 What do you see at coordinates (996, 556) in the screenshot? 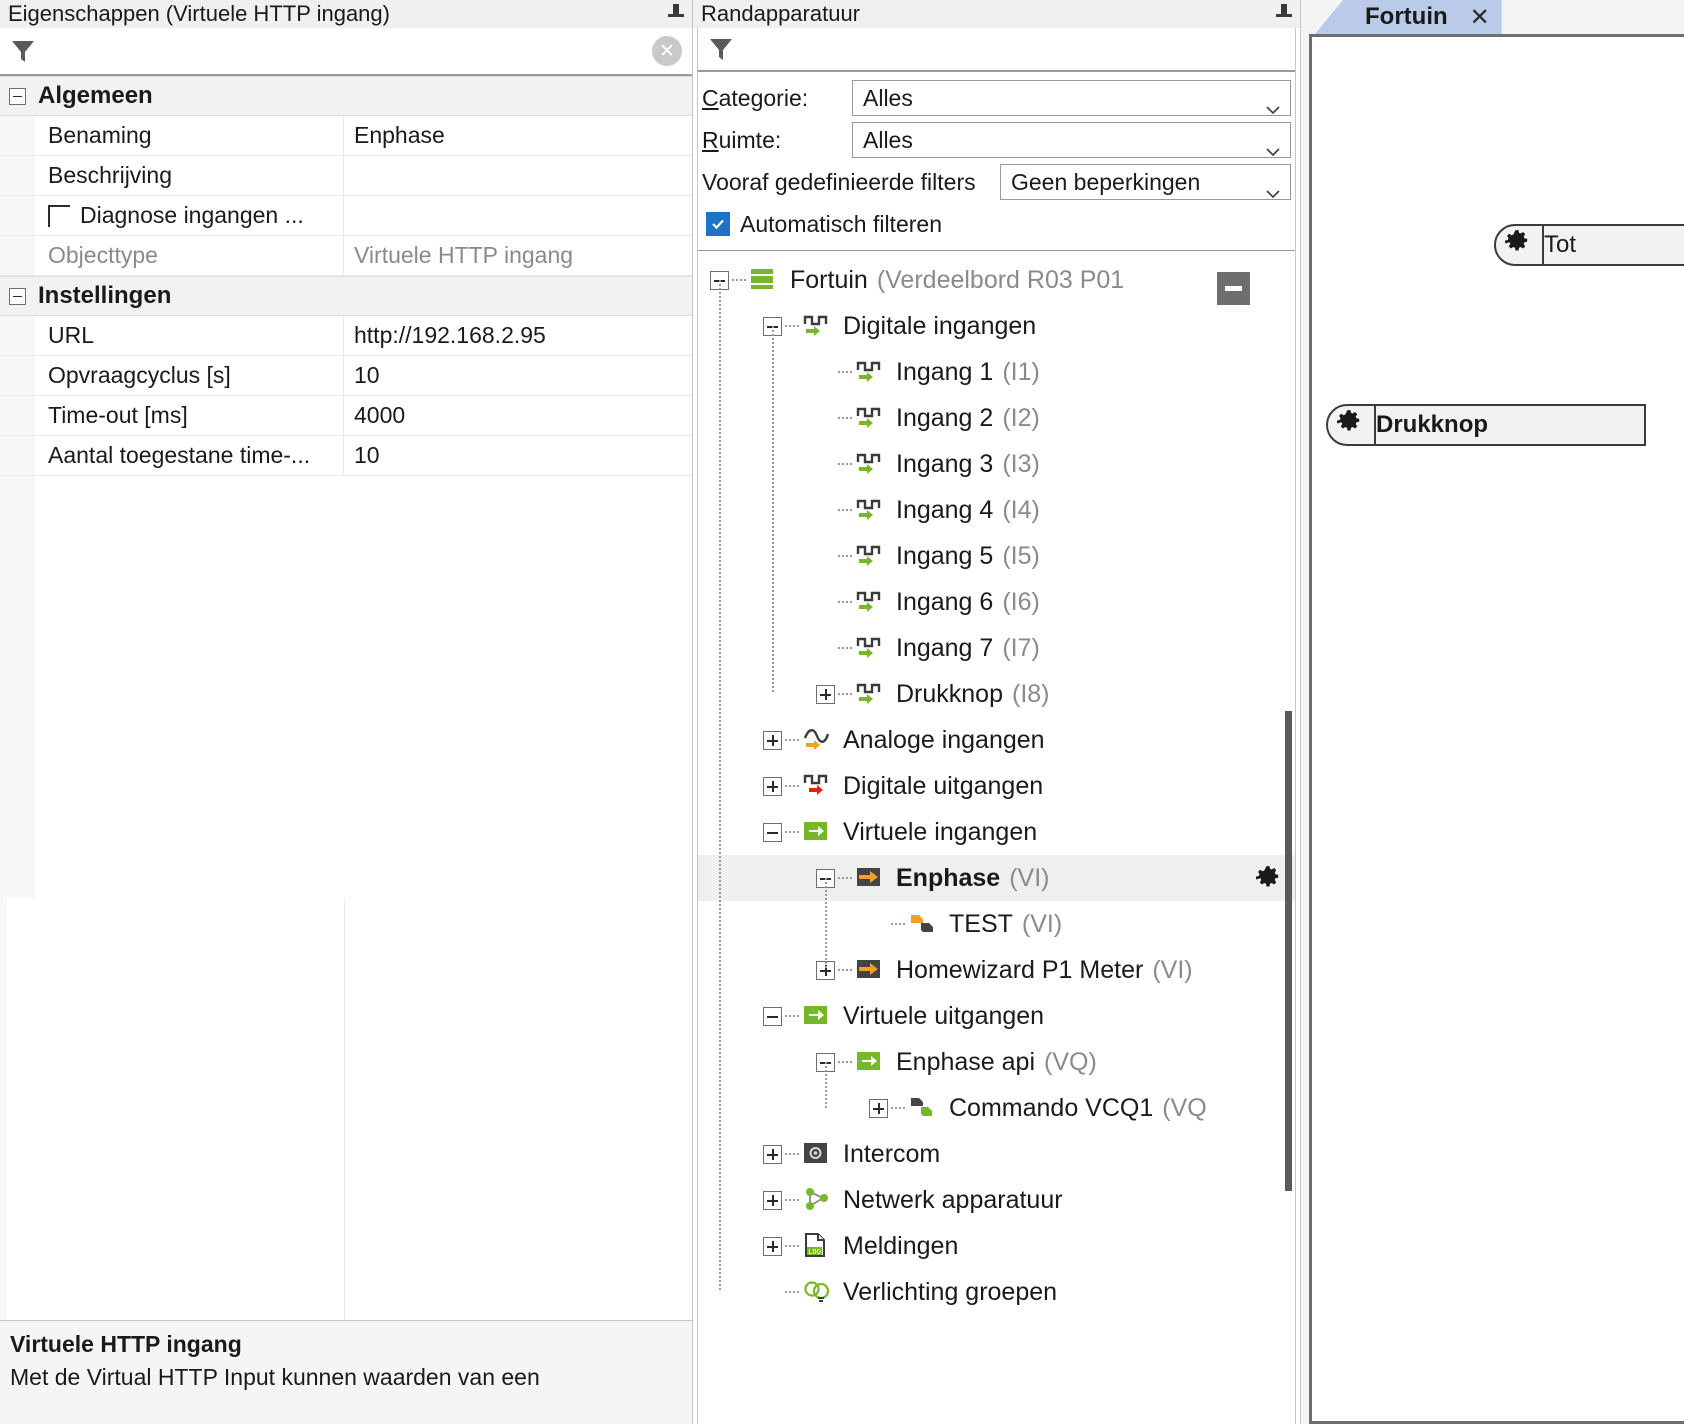
I see `tree-item-ingang-5: Ingang 5 (I5)` at bounding box center [996, 556].